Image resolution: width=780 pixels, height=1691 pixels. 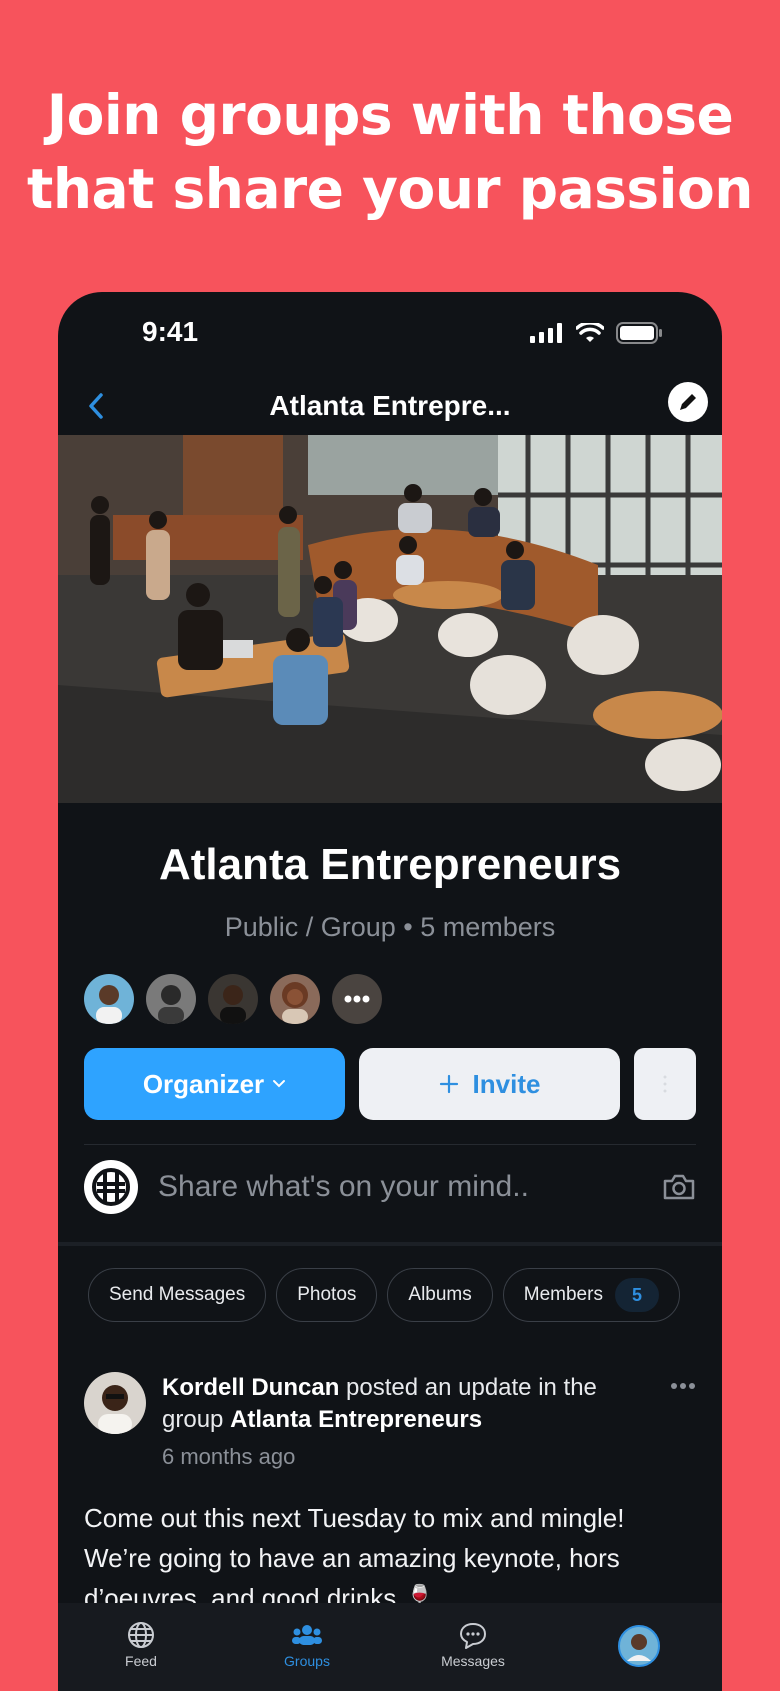 What do you see at coordinates (357, 999) in the screenshot?
I see `more-members-avatar` at bounding box center [357, 999].